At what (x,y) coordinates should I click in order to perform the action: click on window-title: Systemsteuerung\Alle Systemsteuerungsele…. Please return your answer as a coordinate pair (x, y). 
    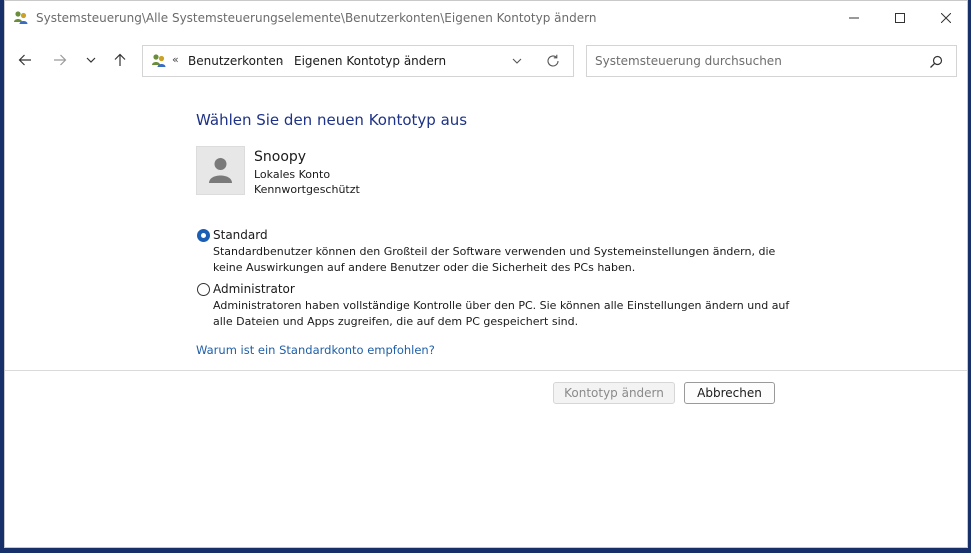
    Looking at the image, I should click on (316, 18).